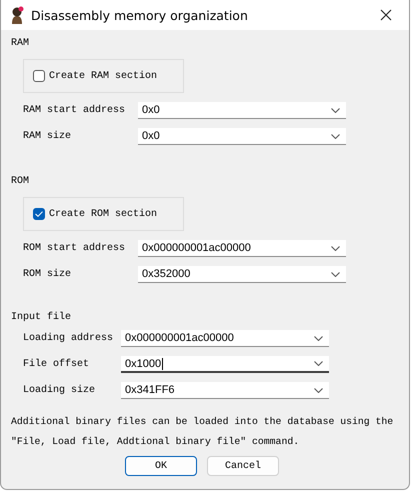 Image resolution: width=413 pixels, height=493 pixels. I want to click on close-icon, so click(386, 15).